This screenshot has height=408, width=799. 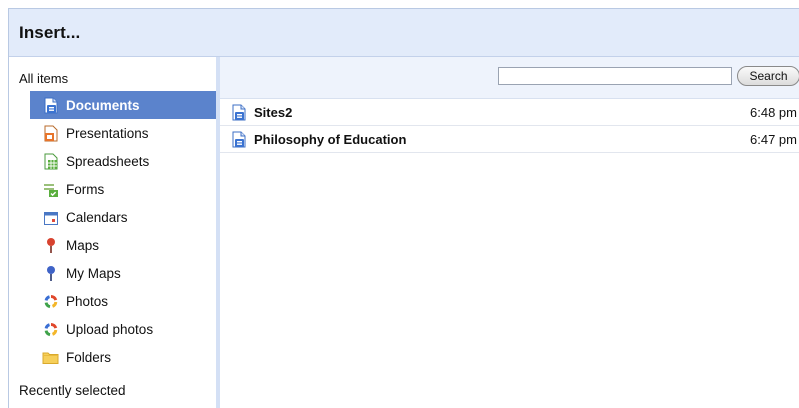 I want to click on sidebar-item-calendars: Calendars, so click(x=123, y=217).